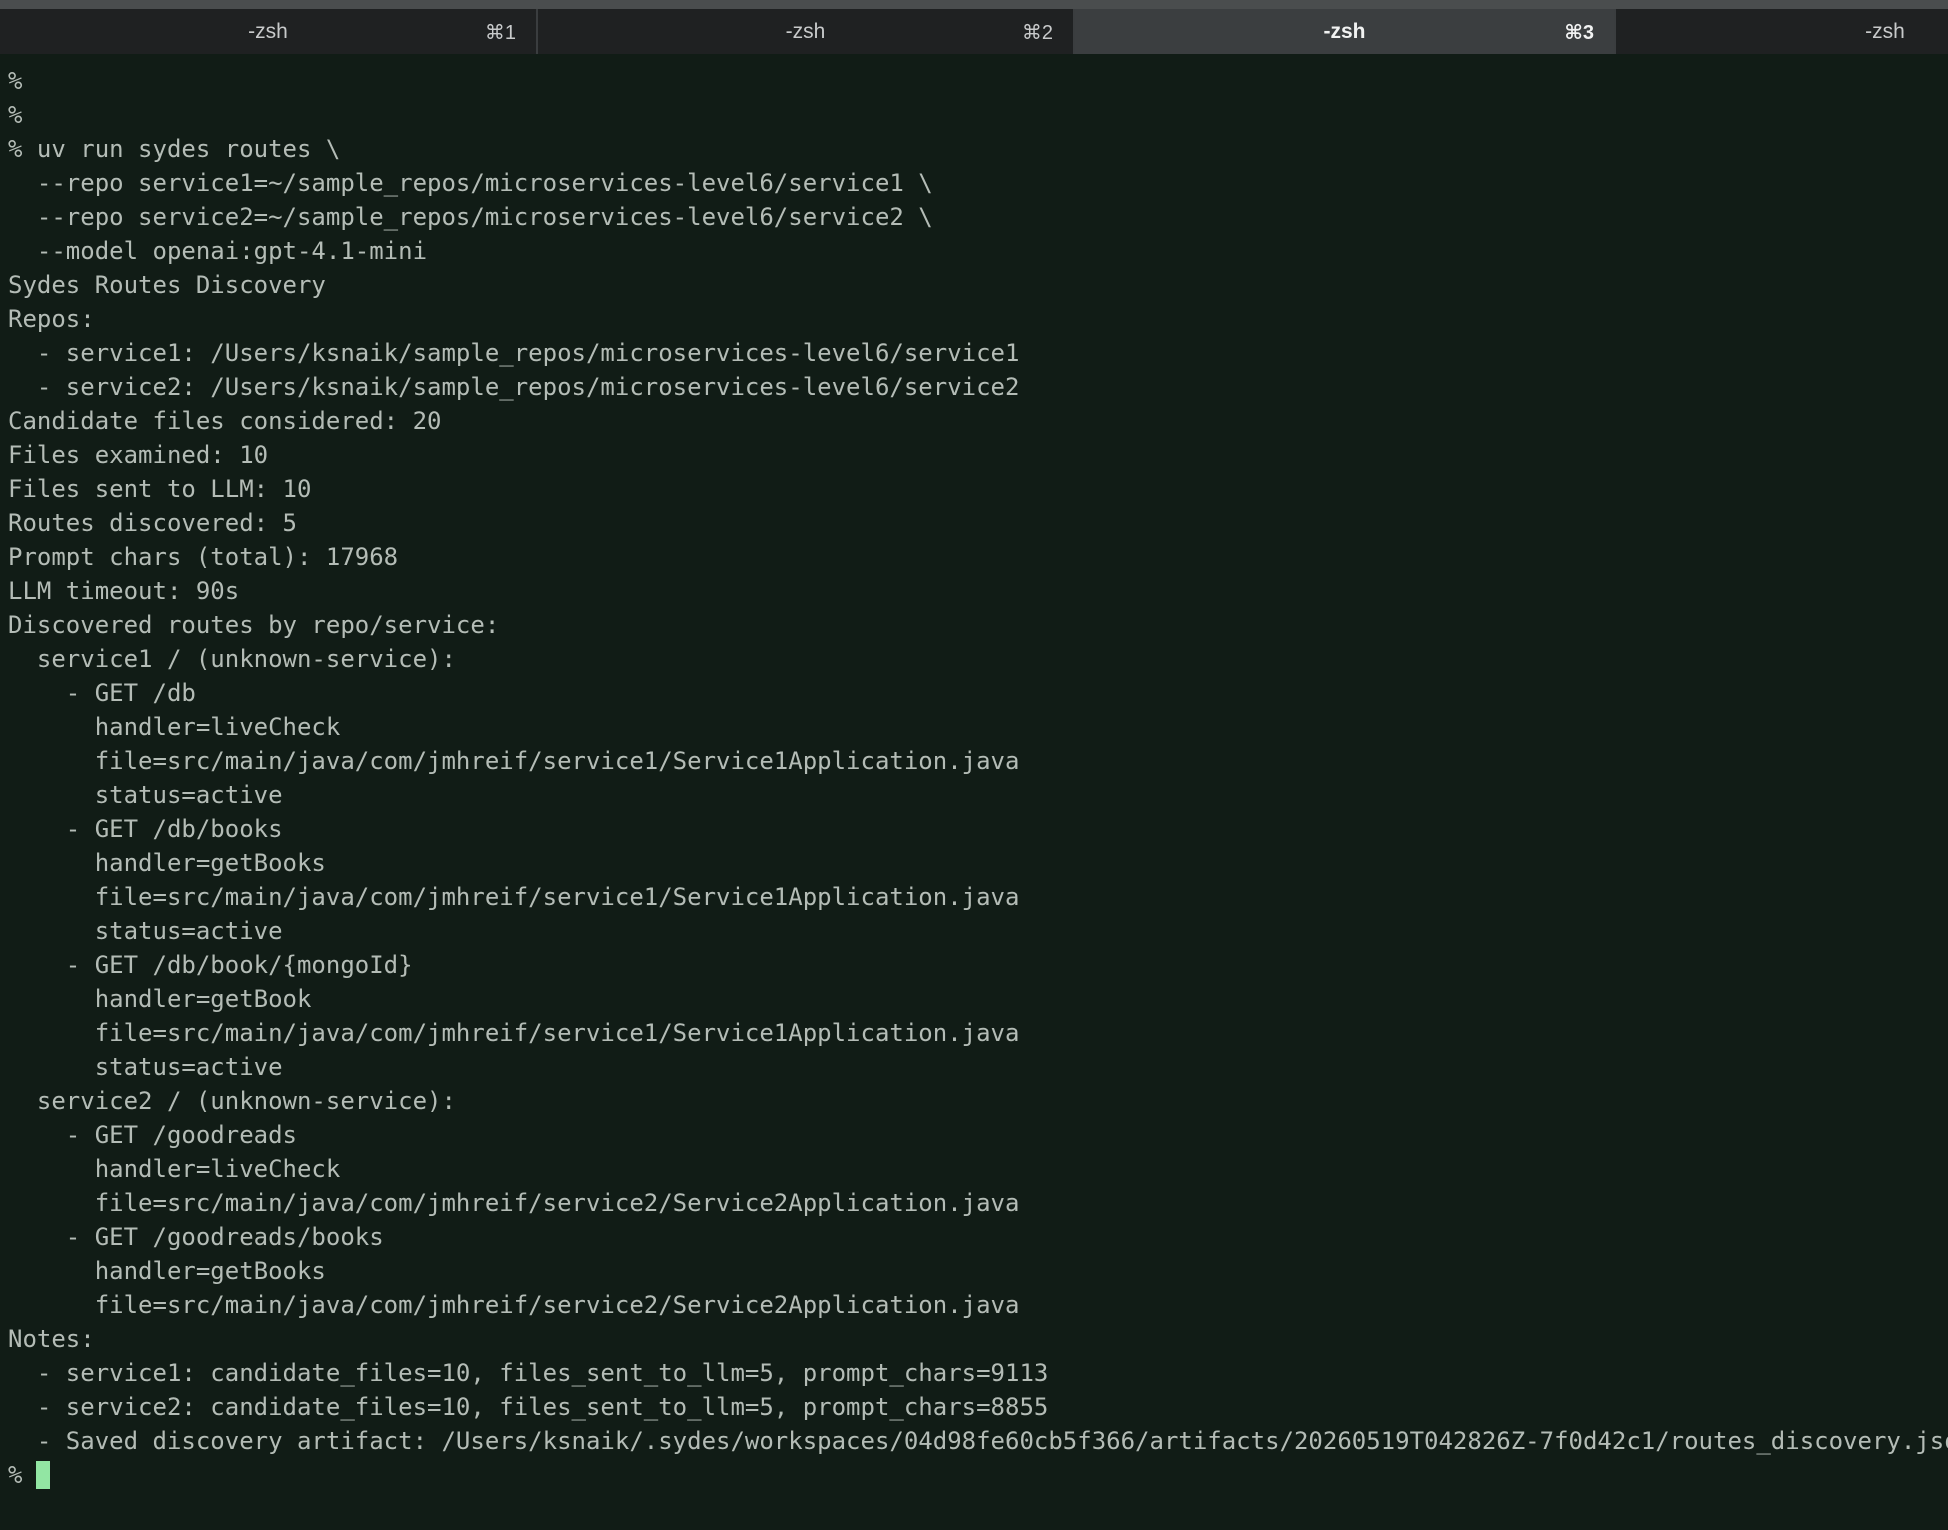  What do you see at coordinates (1782, 31) in the screenshot?
I see `tab-4: -zsh` at bounding box center [1782, 31].